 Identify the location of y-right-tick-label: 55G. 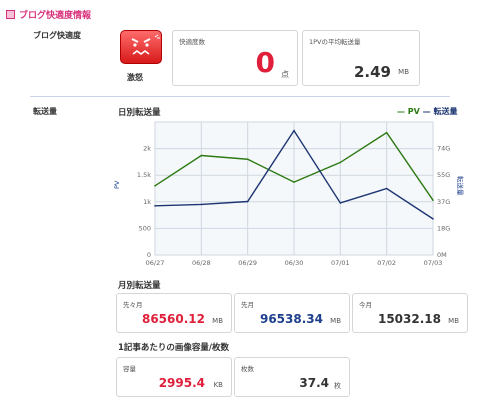
(443, 175).